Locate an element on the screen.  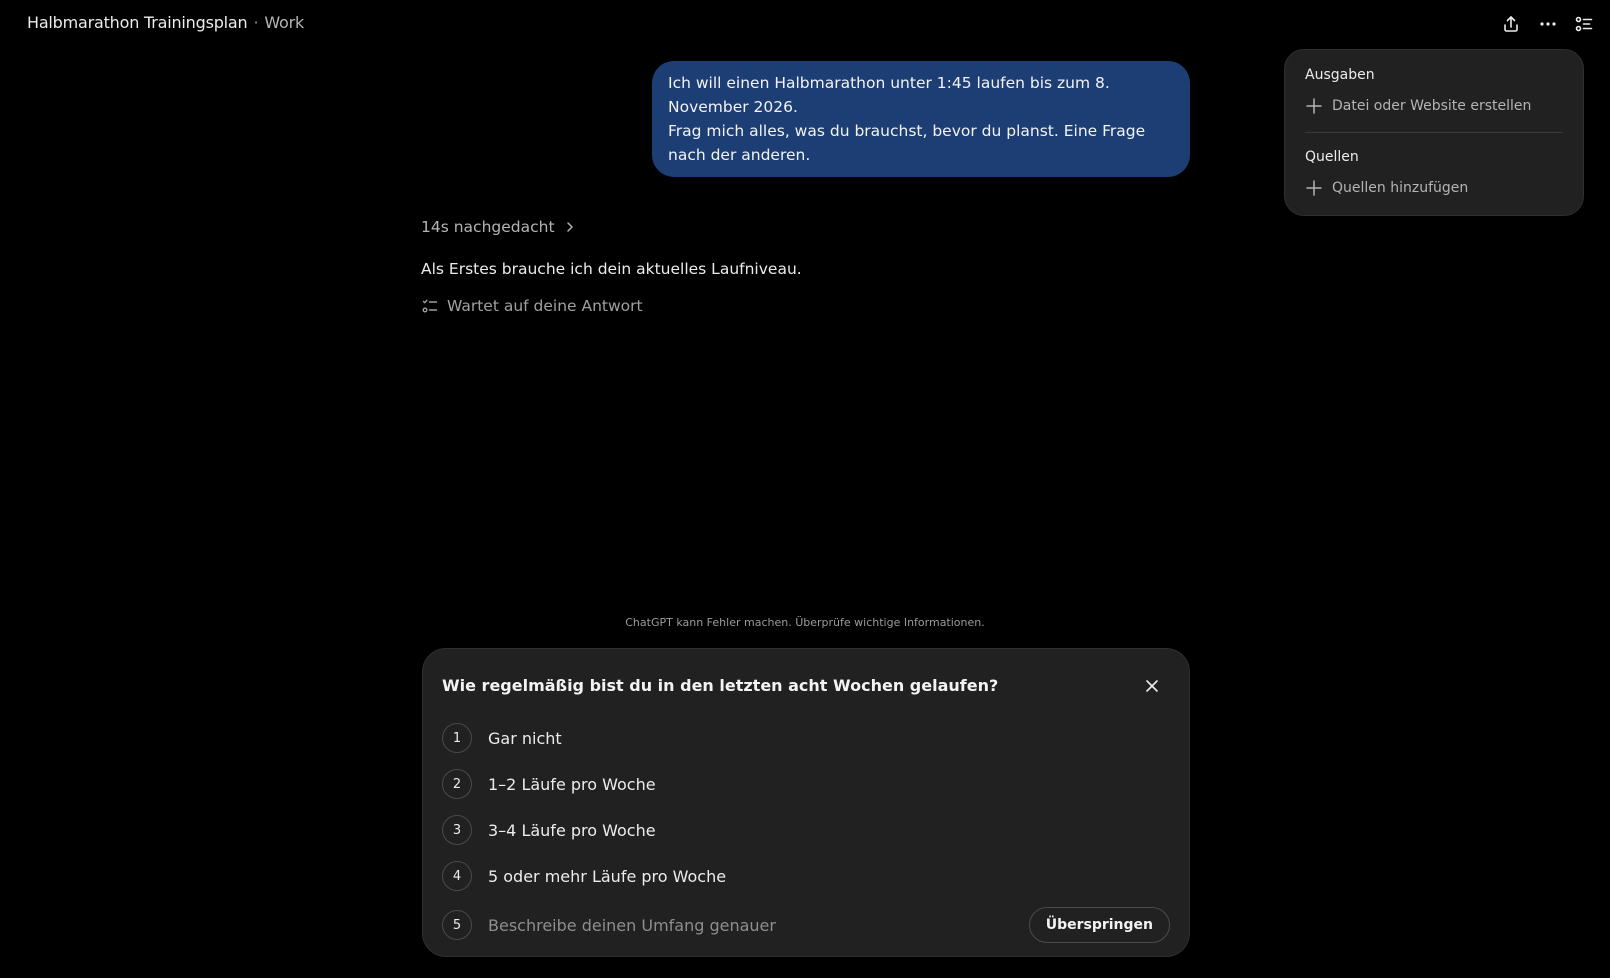
waiting-label: Wartet auf deine Antwort is located at coordinates (545, 306).